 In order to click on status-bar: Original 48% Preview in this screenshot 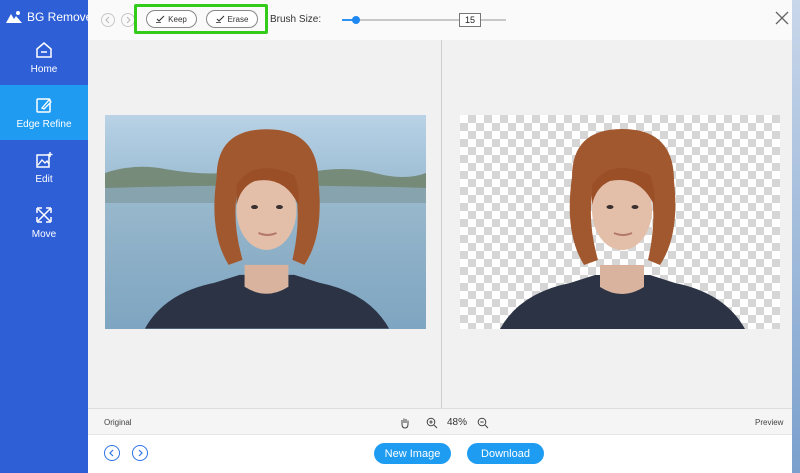, I will do `click(440, 421)`.